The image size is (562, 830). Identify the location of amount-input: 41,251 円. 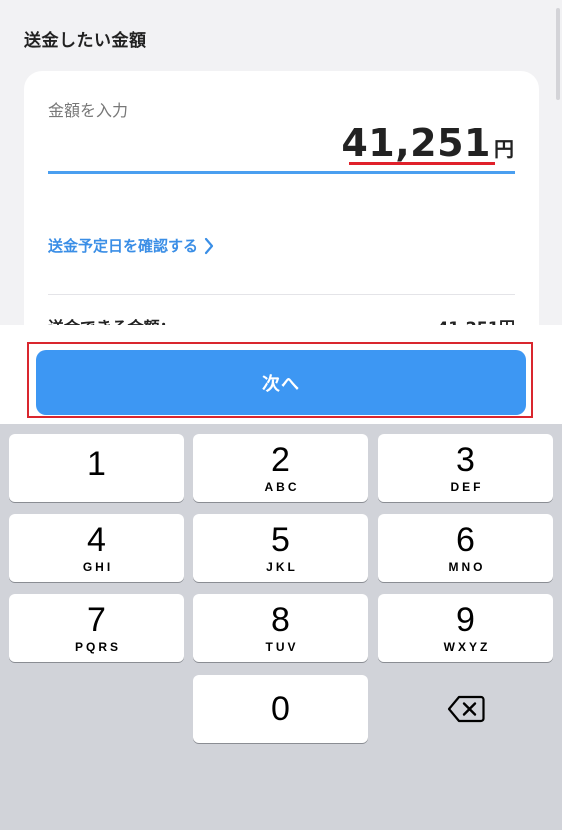
(427, 143).